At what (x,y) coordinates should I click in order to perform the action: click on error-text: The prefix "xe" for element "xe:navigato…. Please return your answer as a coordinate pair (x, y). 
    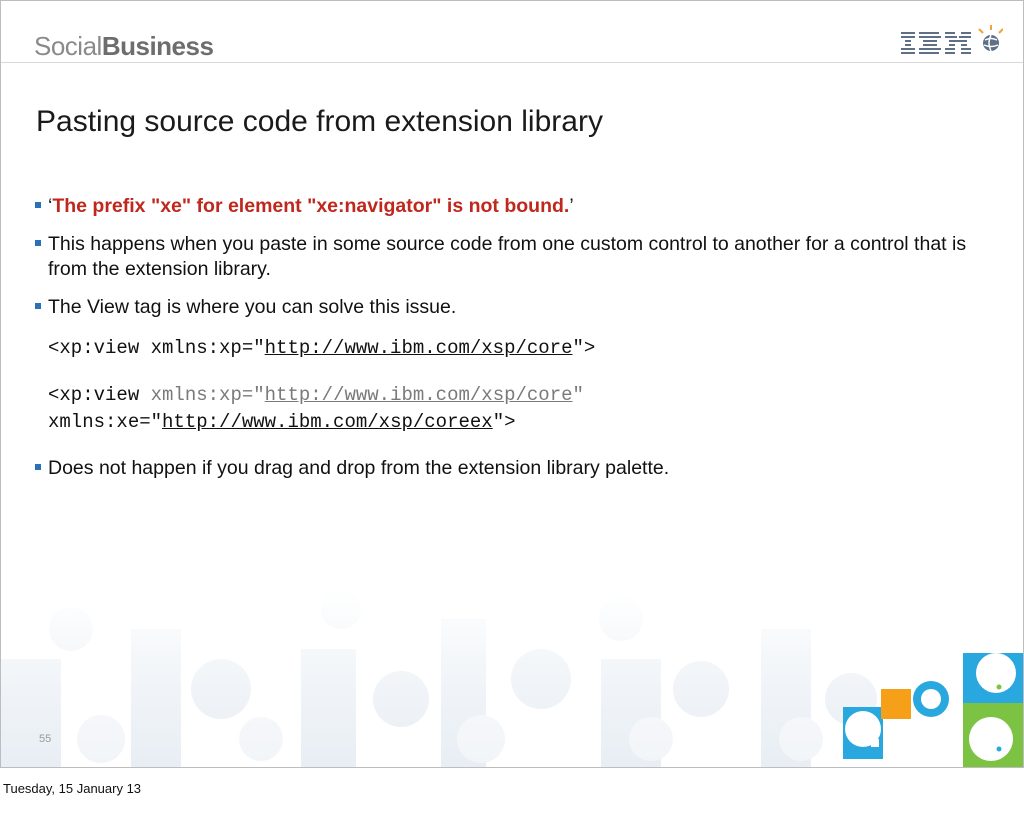
    Looking at the image, I should click on (311, 206).